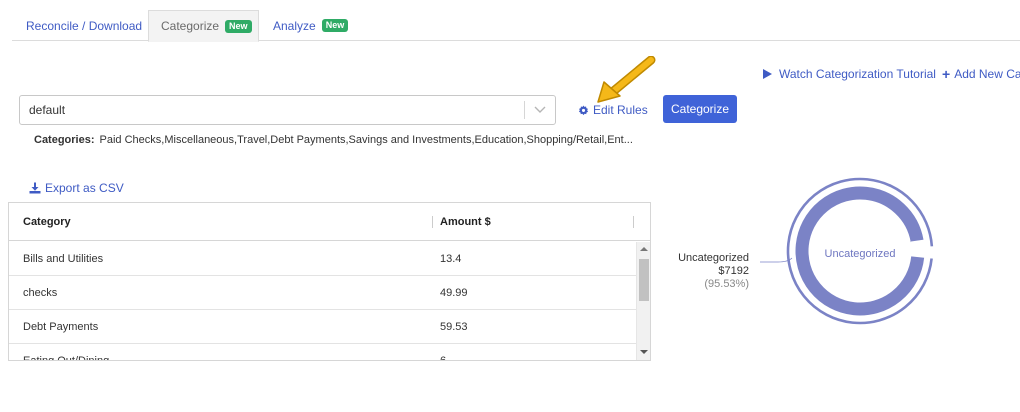 This screenshot has height=412, width=1020. What do you see at coordinates (918, 244) in the screenshot?
I see `donut-slice-separator` at bounding box center [918, 244].